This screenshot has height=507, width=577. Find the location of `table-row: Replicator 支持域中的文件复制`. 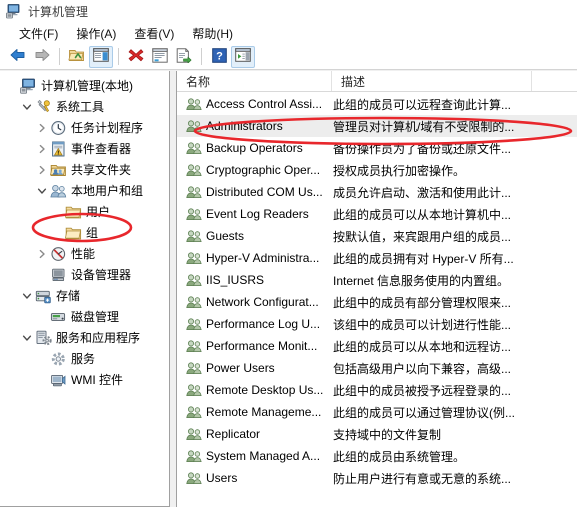

table-row: Replicator 支持域中的文件复制 is located at coordinates (377, 434).